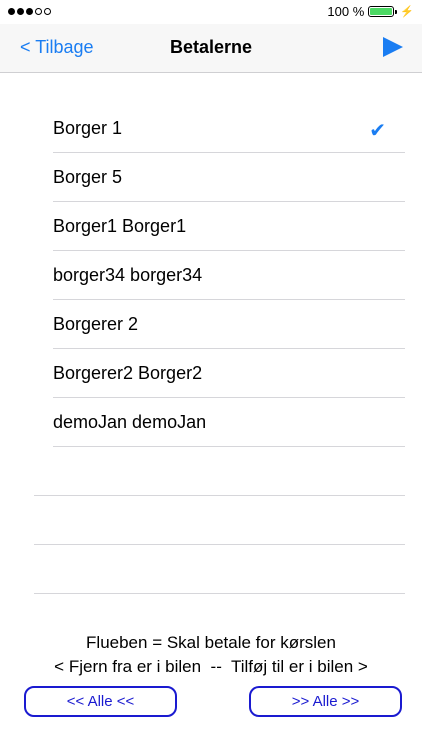 This screenshot has height=750, width=422. I want to click on status-bar: 100 % ⚡, so click(211, 12).